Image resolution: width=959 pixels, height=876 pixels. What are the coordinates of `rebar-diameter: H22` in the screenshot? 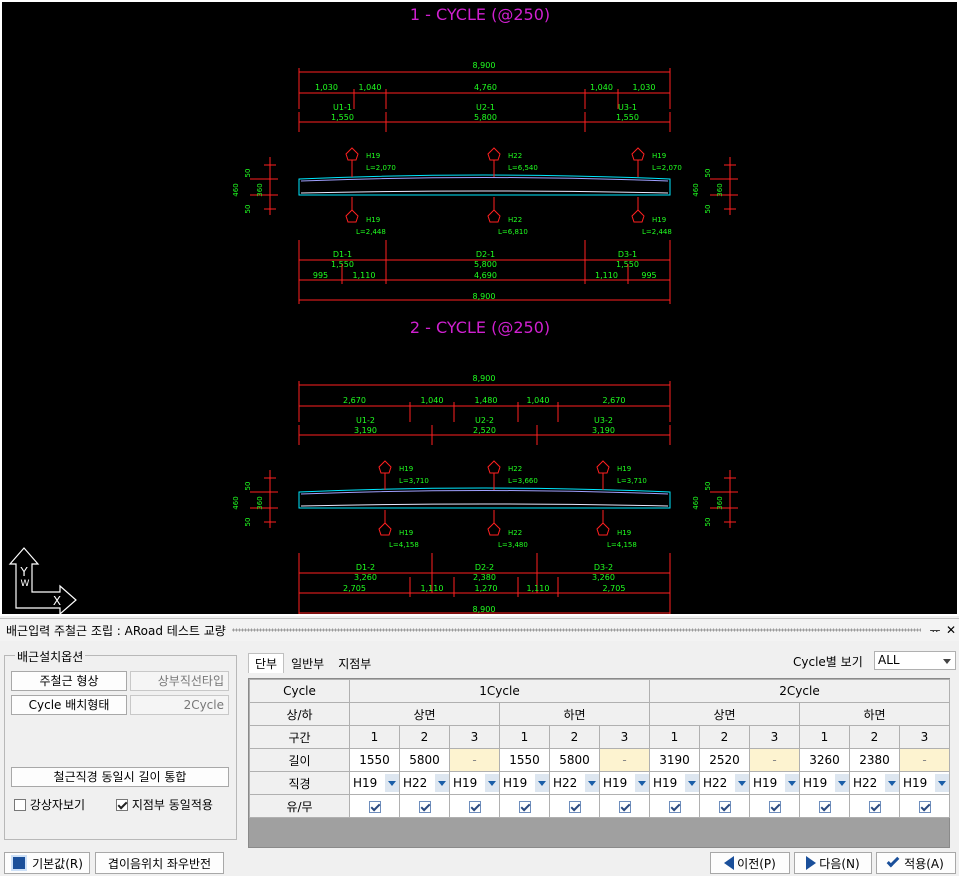 It's located at (515, 533).